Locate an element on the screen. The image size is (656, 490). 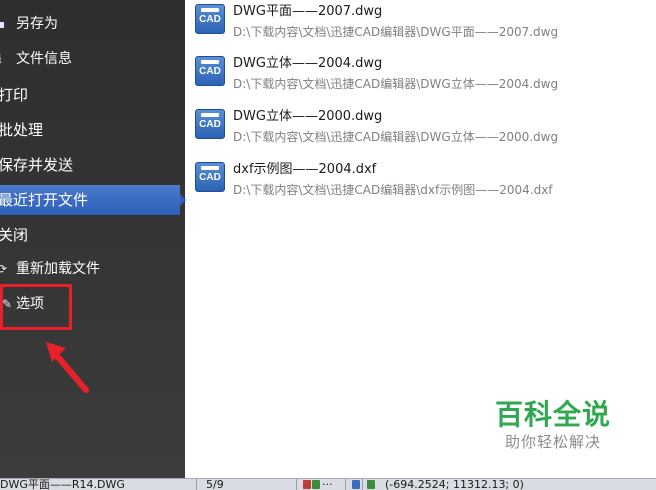
menu-item-batch: 批处理 is located at coordinates (90, 130).